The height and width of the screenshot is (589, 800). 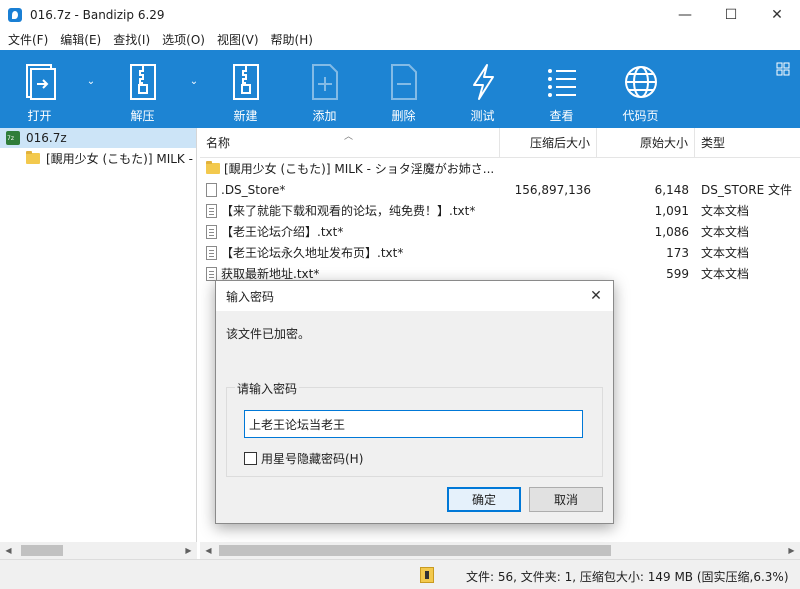 I want to click on table-row: .DS_Store* 156,897,136 6,148 DS_STORE 文件, so click(x=500, y=189).